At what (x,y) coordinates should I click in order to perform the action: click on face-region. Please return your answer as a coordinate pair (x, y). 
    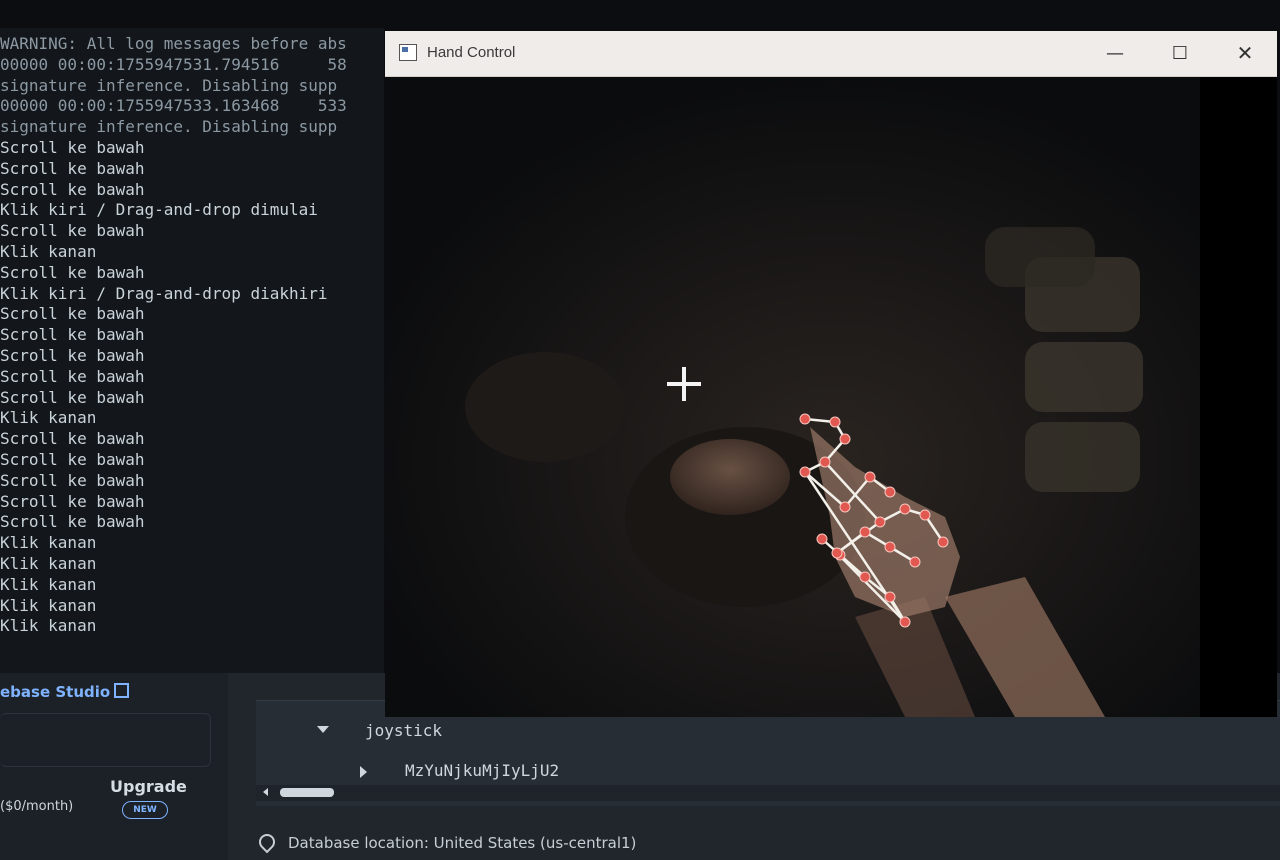
    Looking at the image, I should click on (730, 477).